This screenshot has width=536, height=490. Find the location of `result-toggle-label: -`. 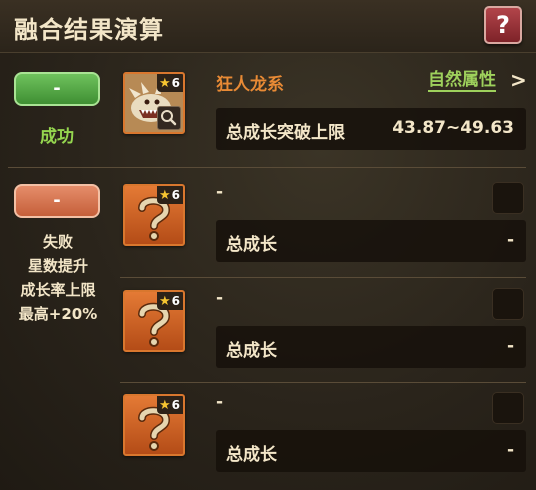

result-toggle-label: - is located at coordinates (57, 88).